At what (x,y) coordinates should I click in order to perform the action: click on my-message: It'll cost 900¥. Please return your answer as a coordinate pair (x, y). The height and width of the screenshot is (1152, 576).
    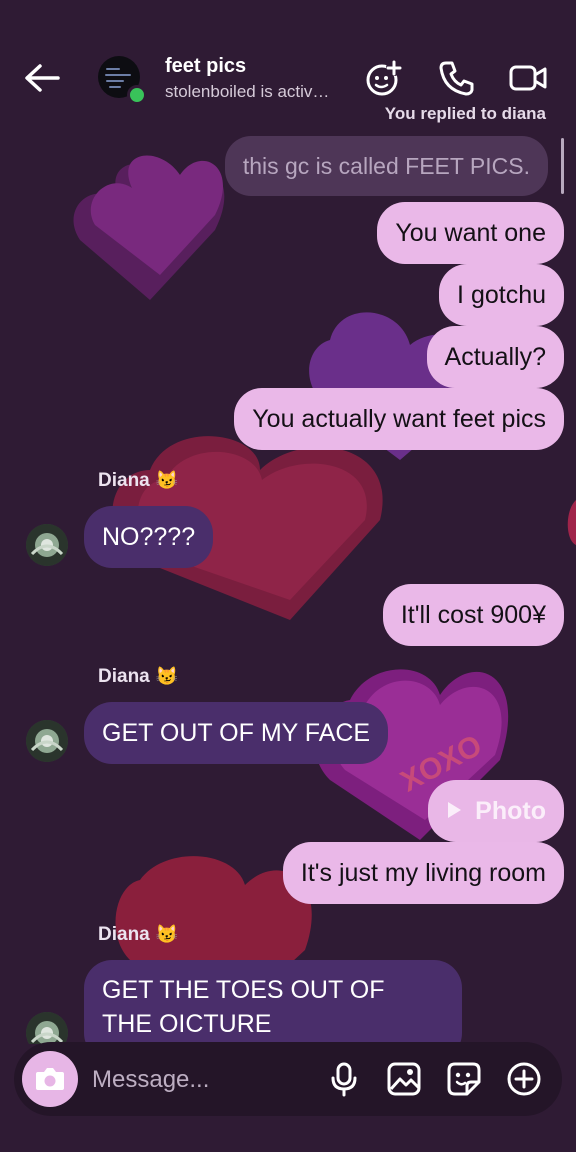
    Looking at the image, I should click on (473, 615).